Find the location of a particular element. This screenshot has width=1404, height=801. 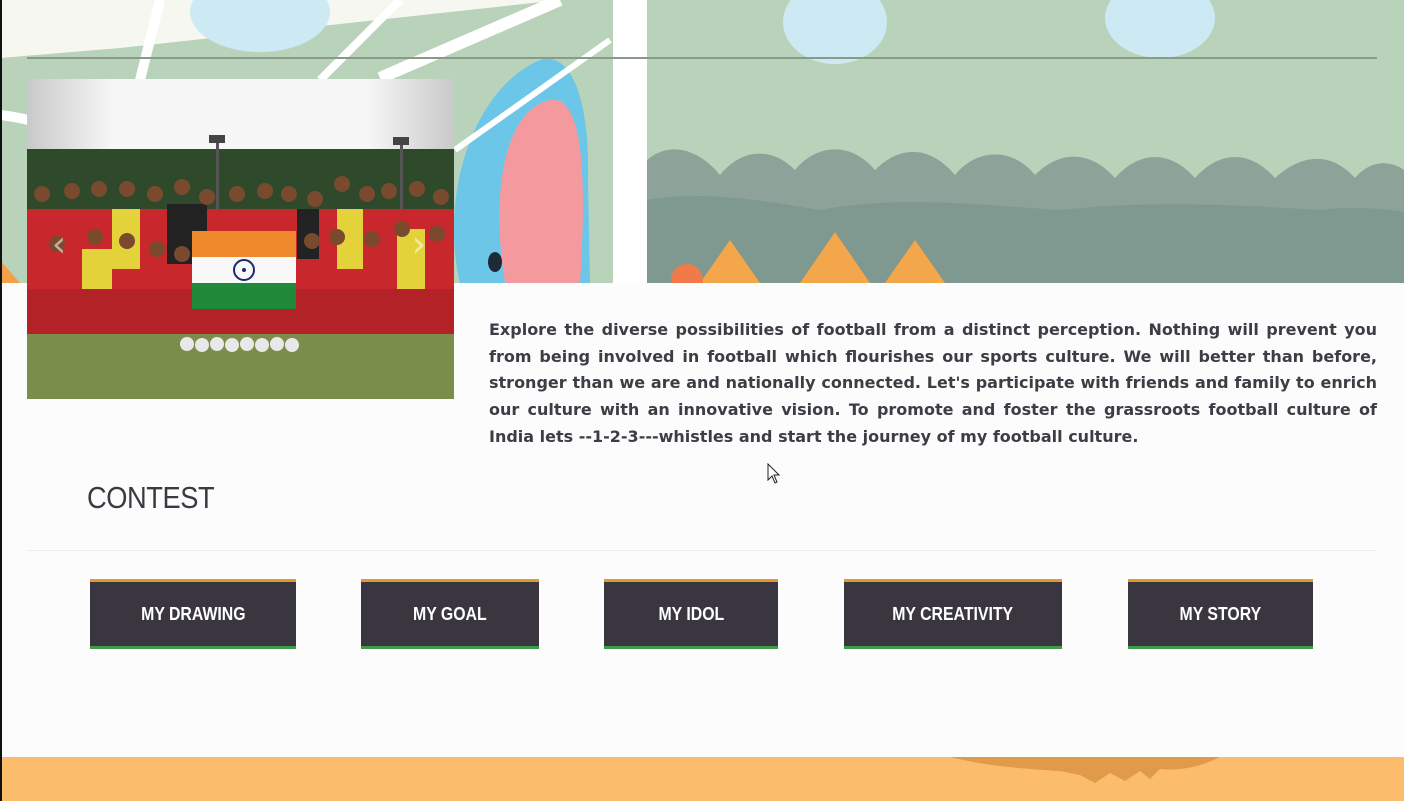

team-photo is located at coordinates (240, 239).